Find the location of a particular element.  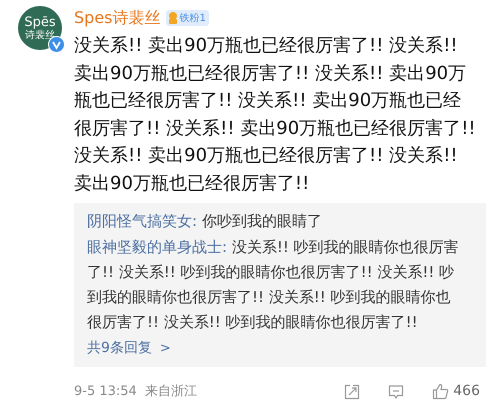

comment-location: 来自浙江 is located at coordinates (170, 391).